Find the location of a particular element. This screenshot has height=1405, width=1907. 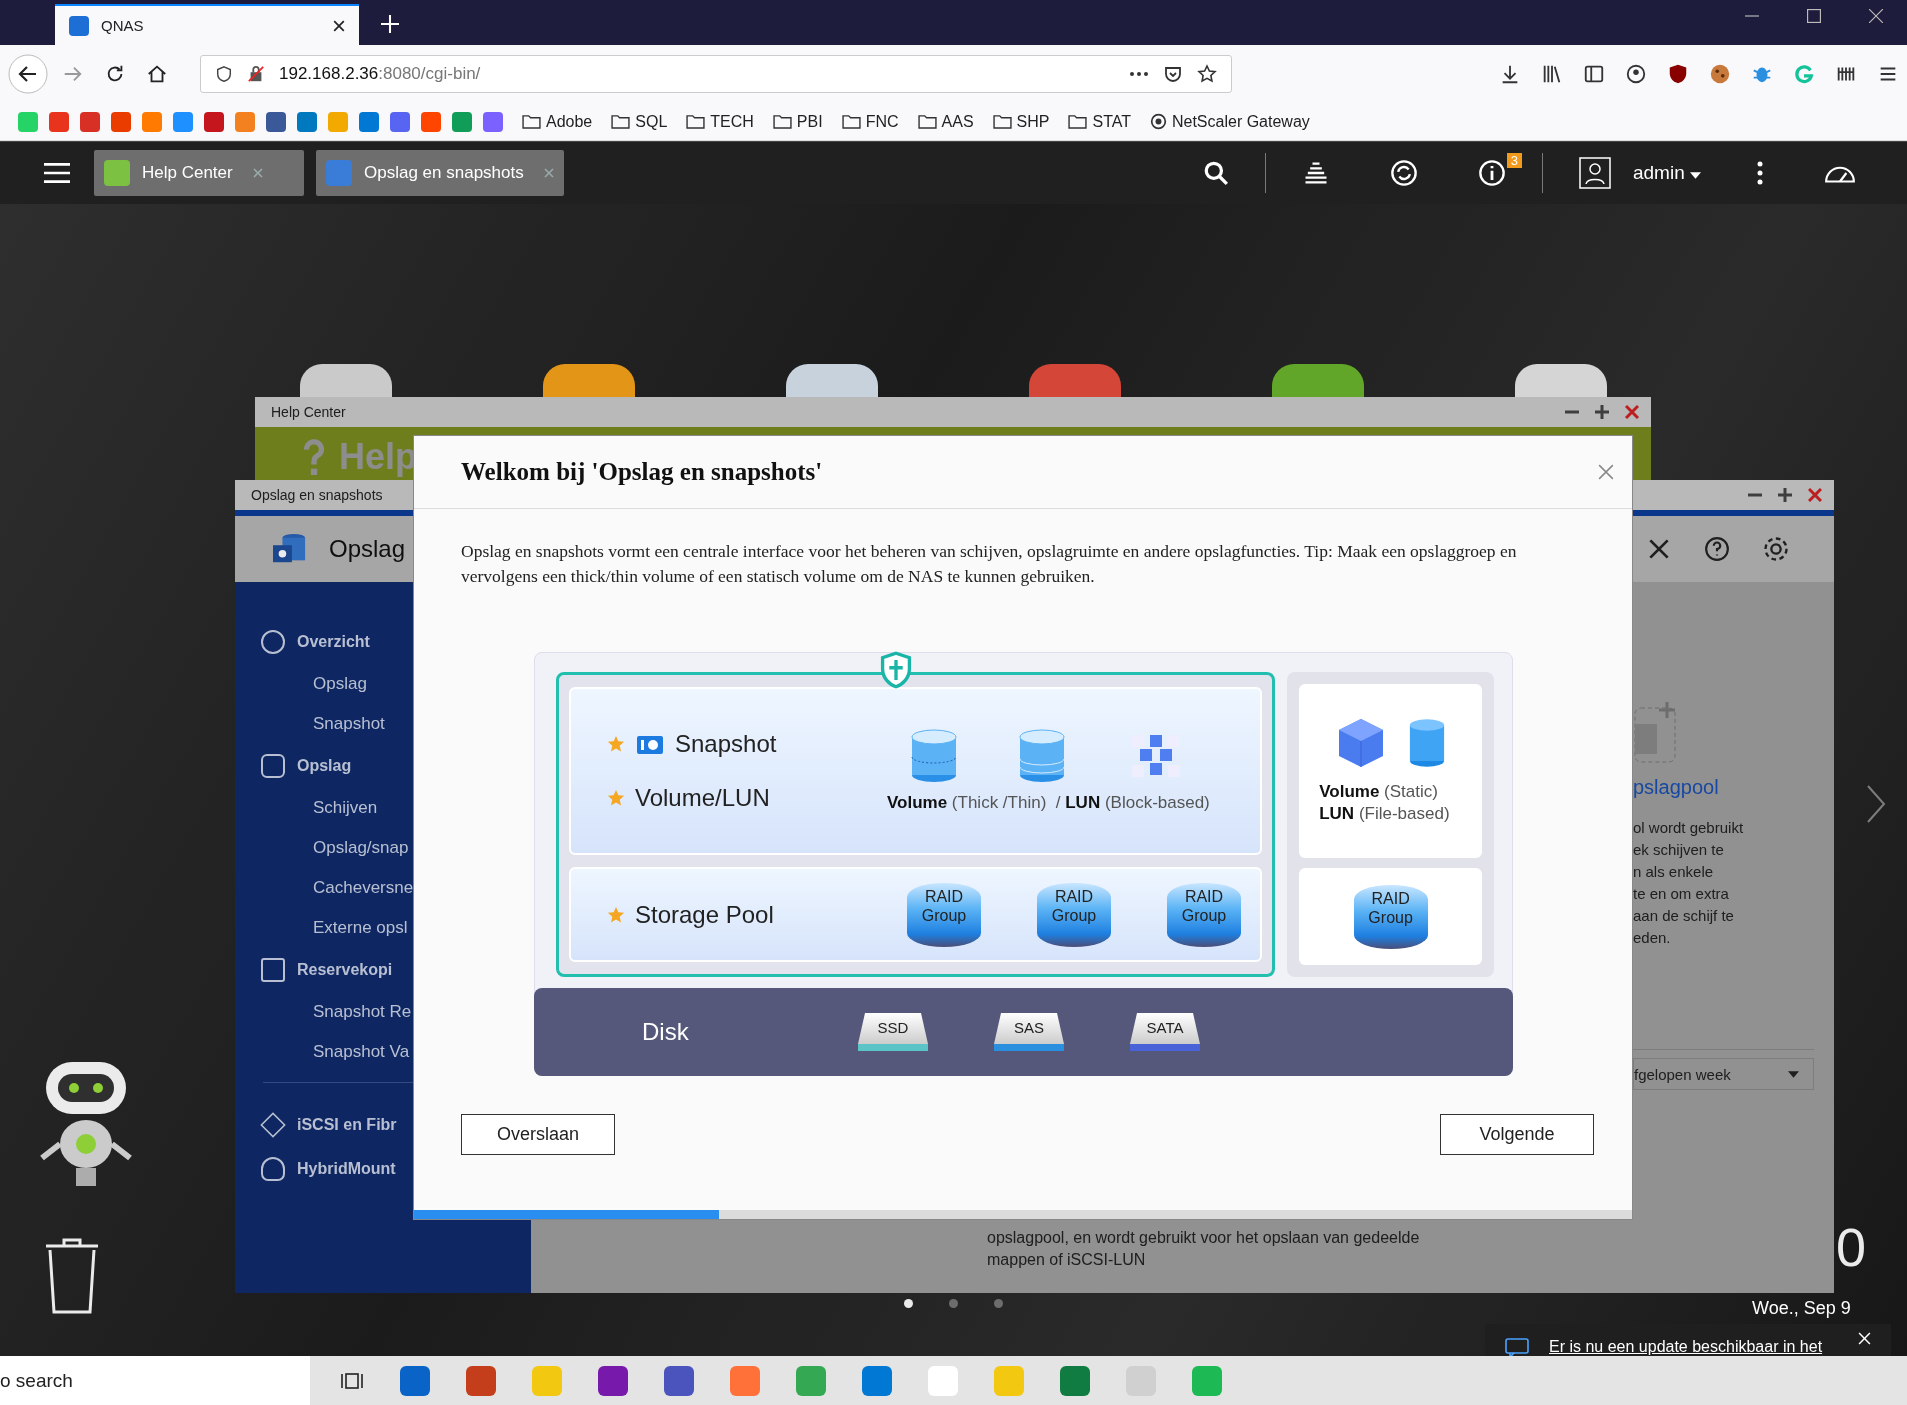

bookmark-folder: SQL is located at coordinates (639, 121).